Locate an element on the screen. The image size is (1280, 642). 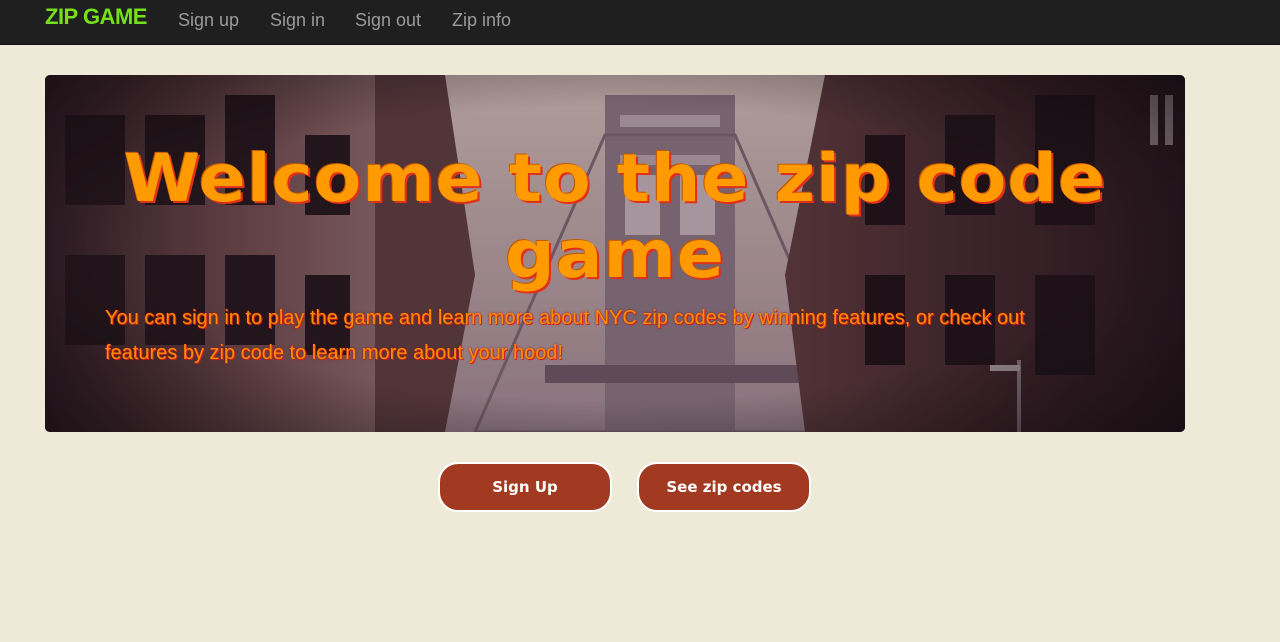
nav-sign-in-link: Sign in is located at coordinates (297, 20).